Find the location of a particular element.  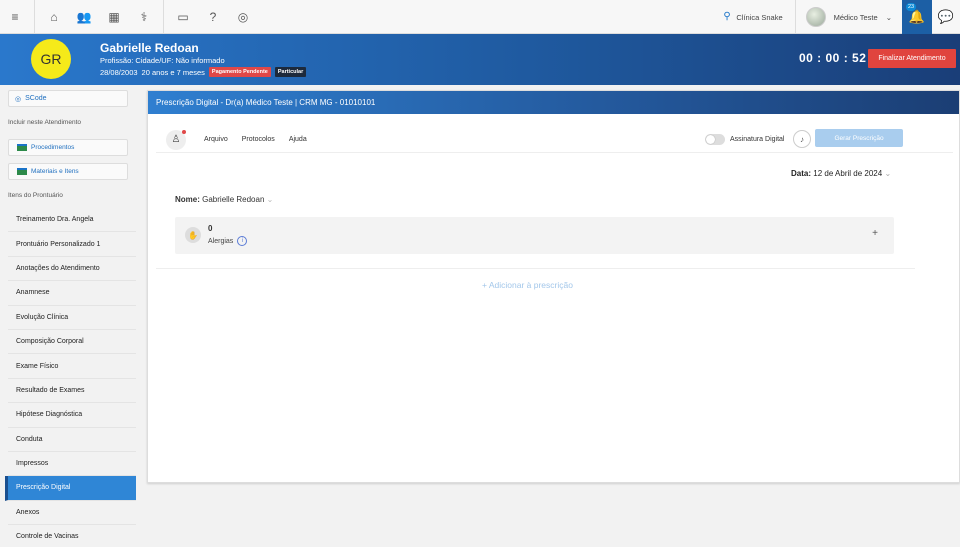

location-pin-icon: ⚲ is located at coordinates (727, 16).